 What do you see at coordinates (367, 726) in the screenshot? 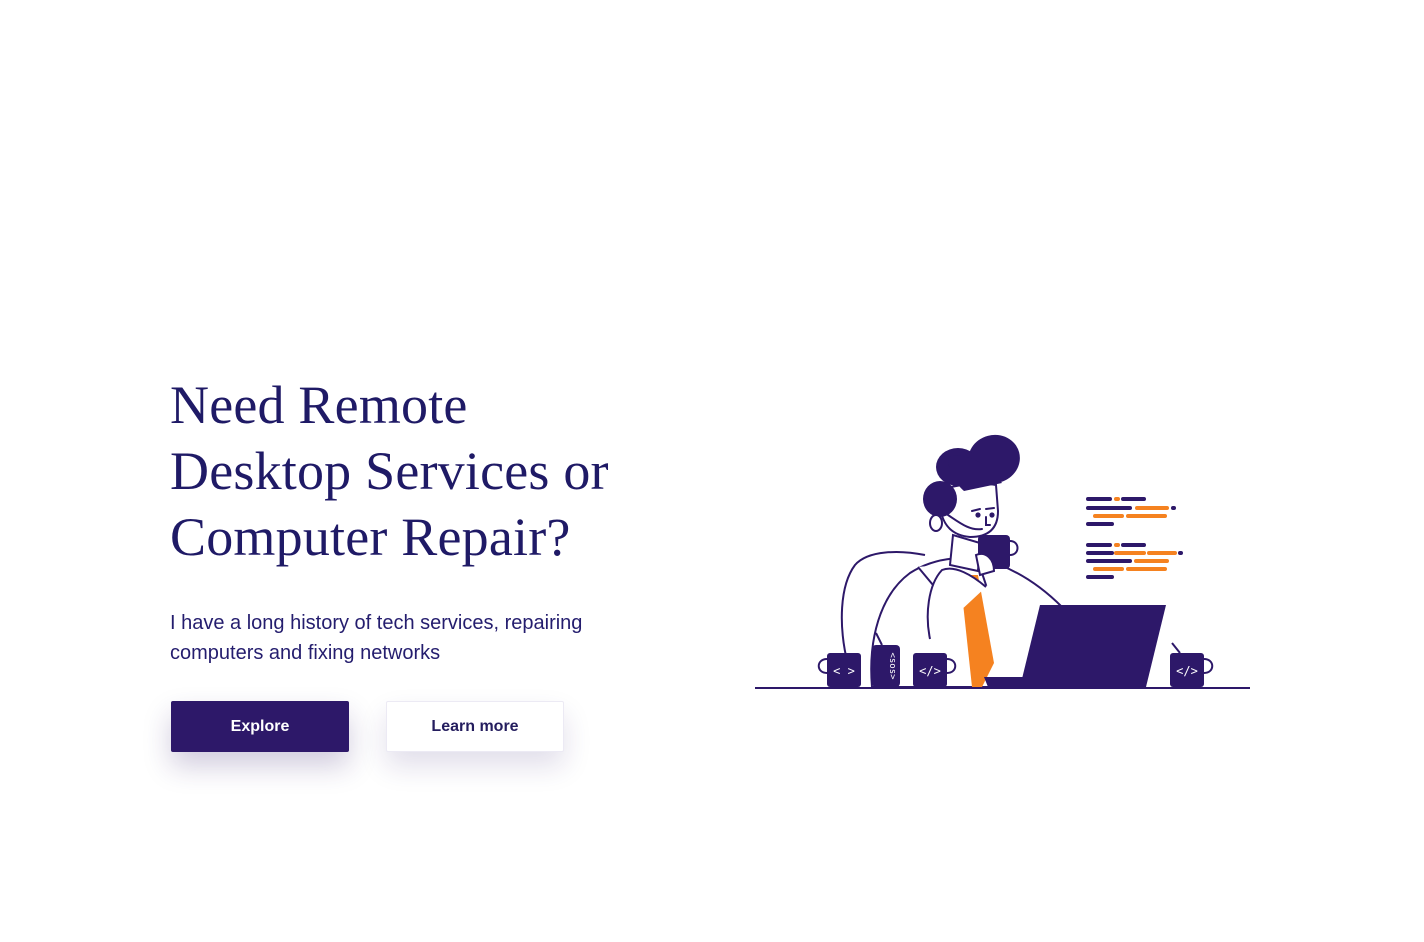
I see `cta-buttons: Explore Learn more` at bounding box center [367, 726].